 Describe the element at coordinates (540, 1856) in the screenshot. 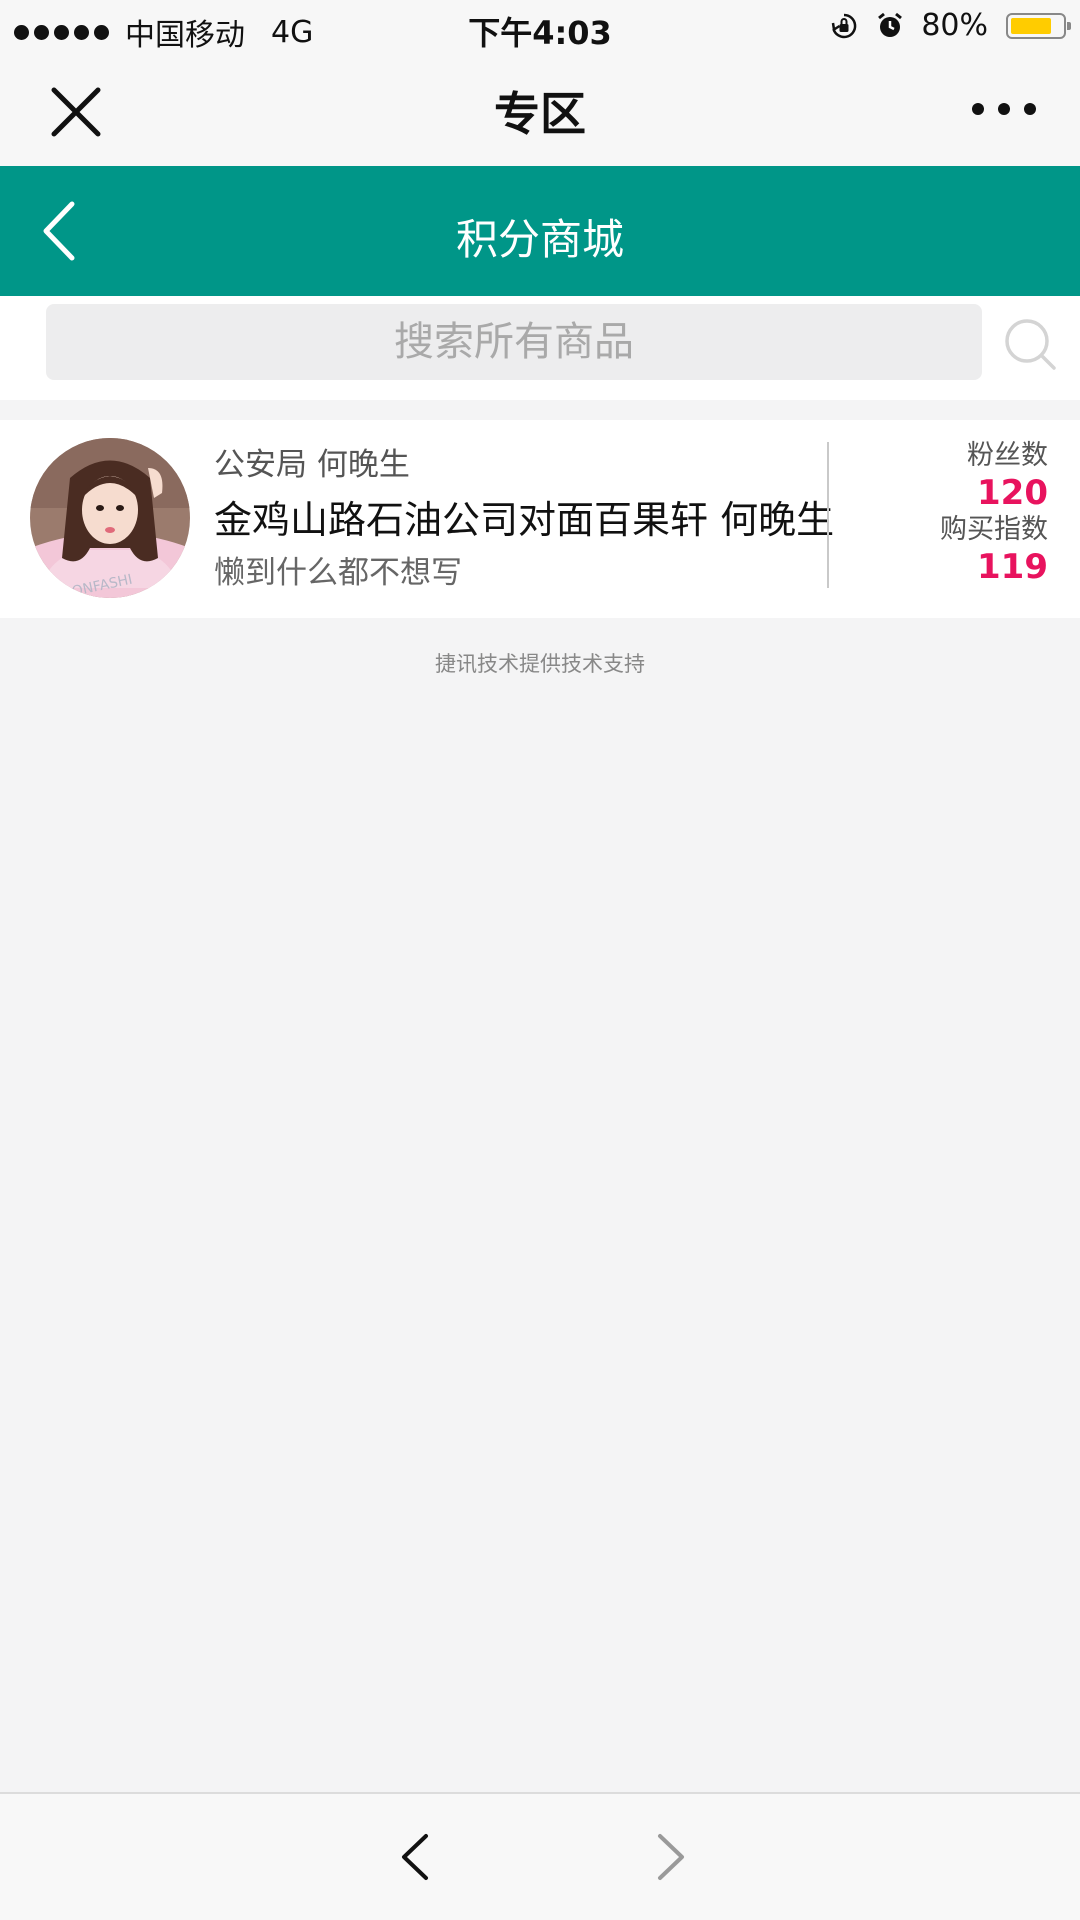

I see `bottom-nav` at that location.